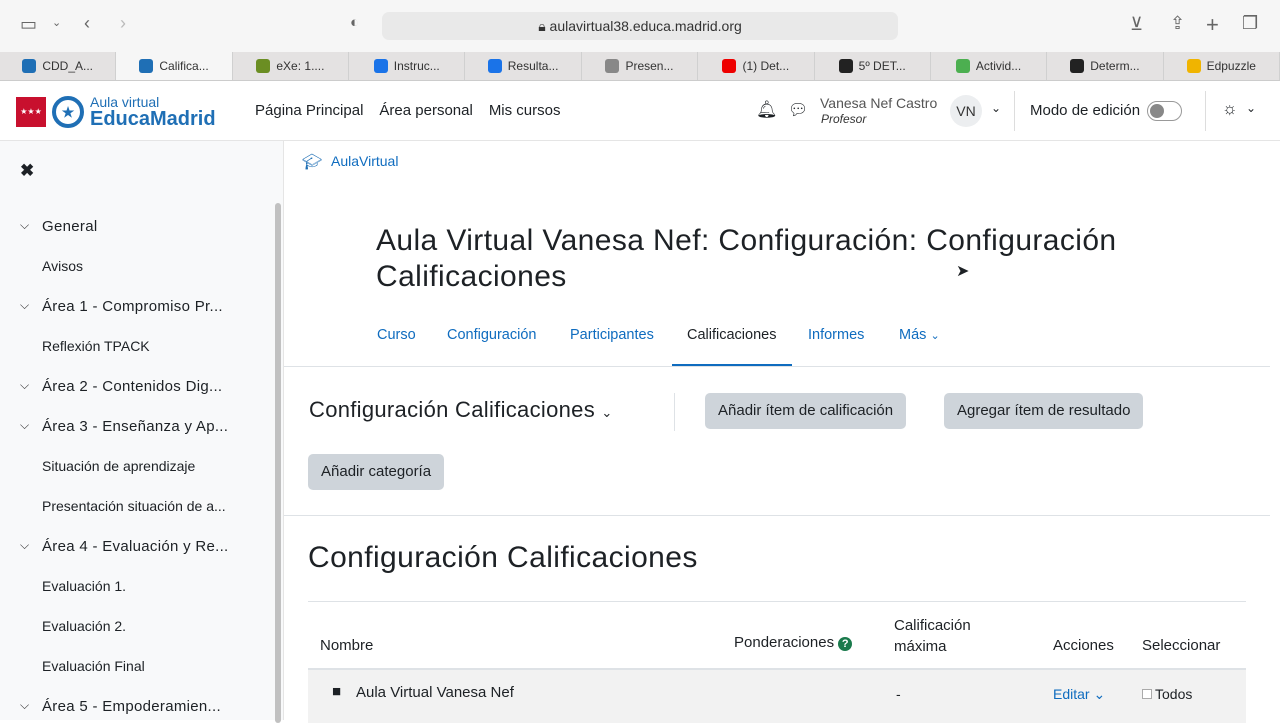 This screenshot has height=723, width=1280. I want to click on sidebar-item-label: Avisos, so click(62, 266).